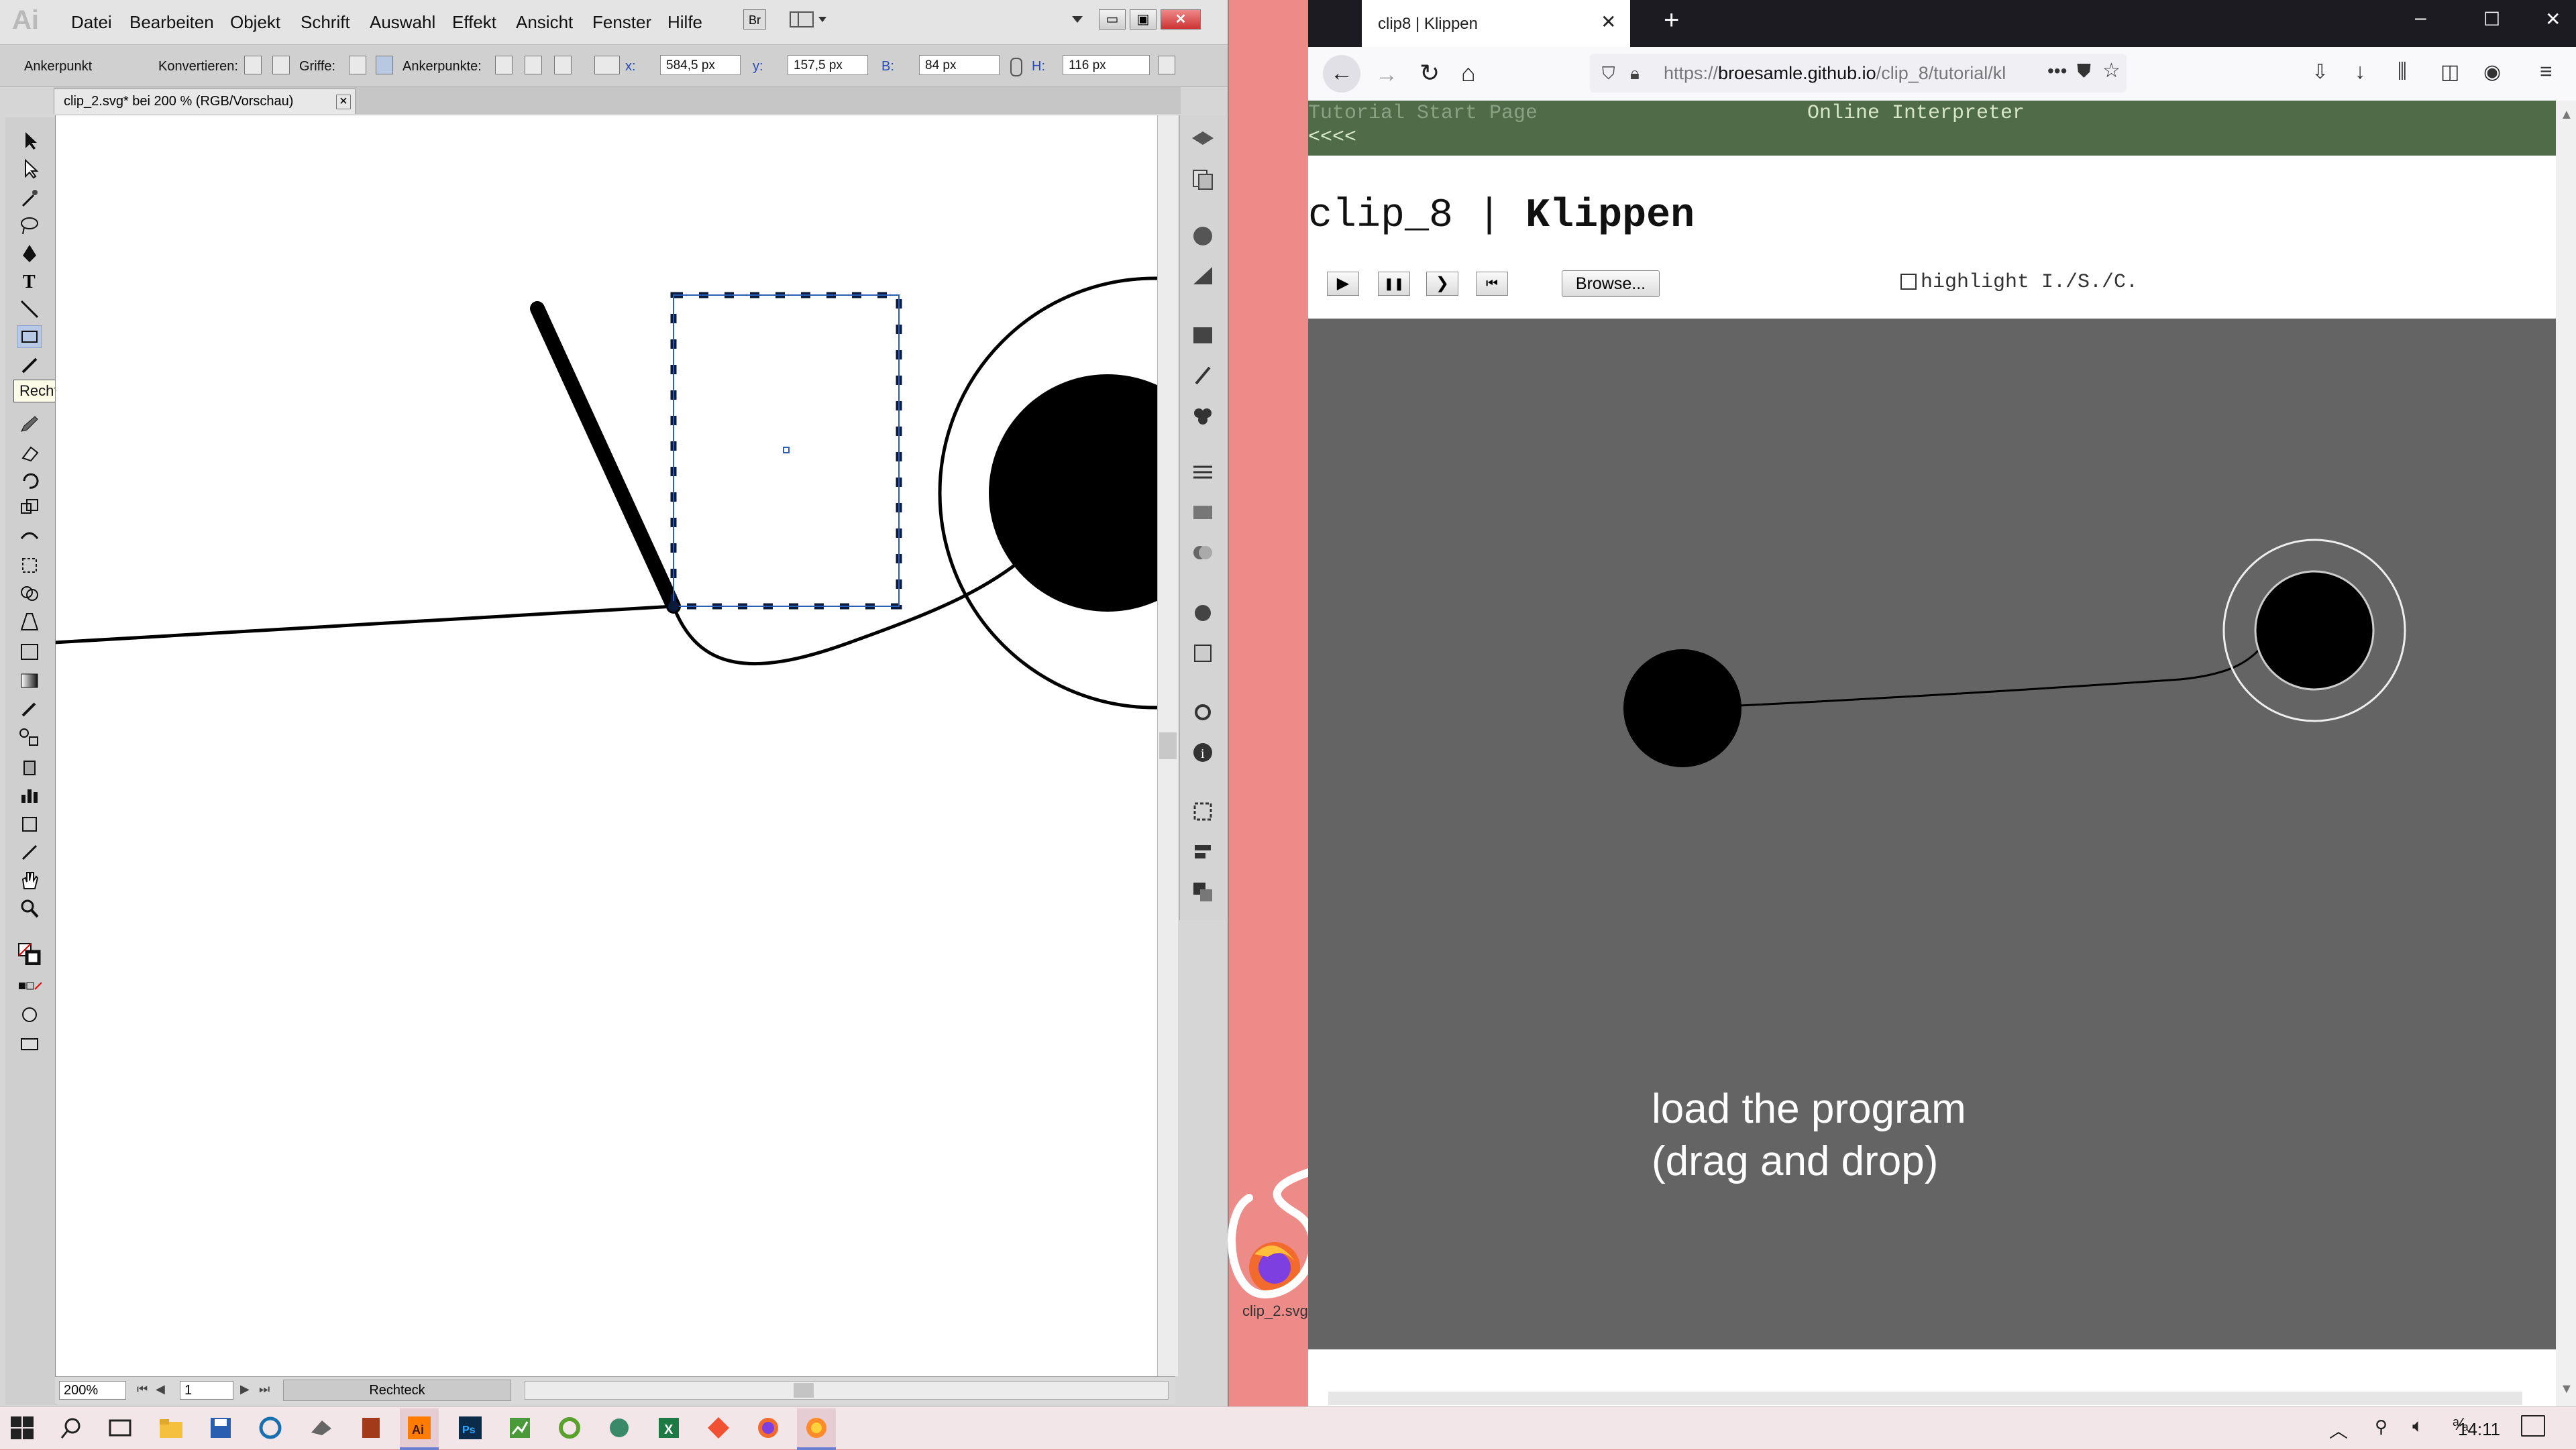 The image size is (2576, 1450). What do you see at coordinates (29, 988) in the screenshot?
I see `color-mode-icon` at bounding box center [29, 988].